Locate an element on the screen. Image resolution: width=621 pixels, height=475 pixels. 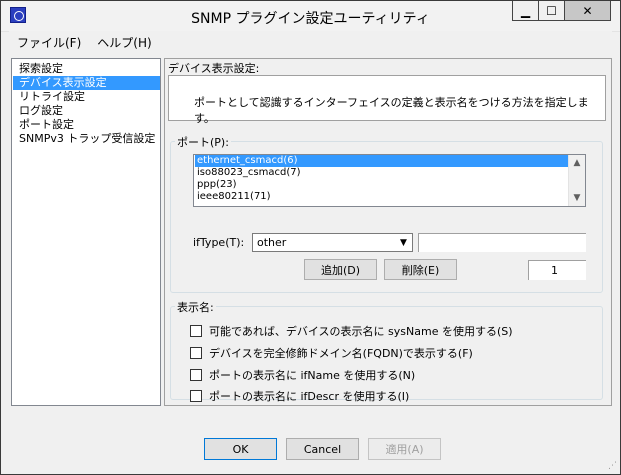
nav-item-log: ログ設定 is located at coordinates (86, 111).